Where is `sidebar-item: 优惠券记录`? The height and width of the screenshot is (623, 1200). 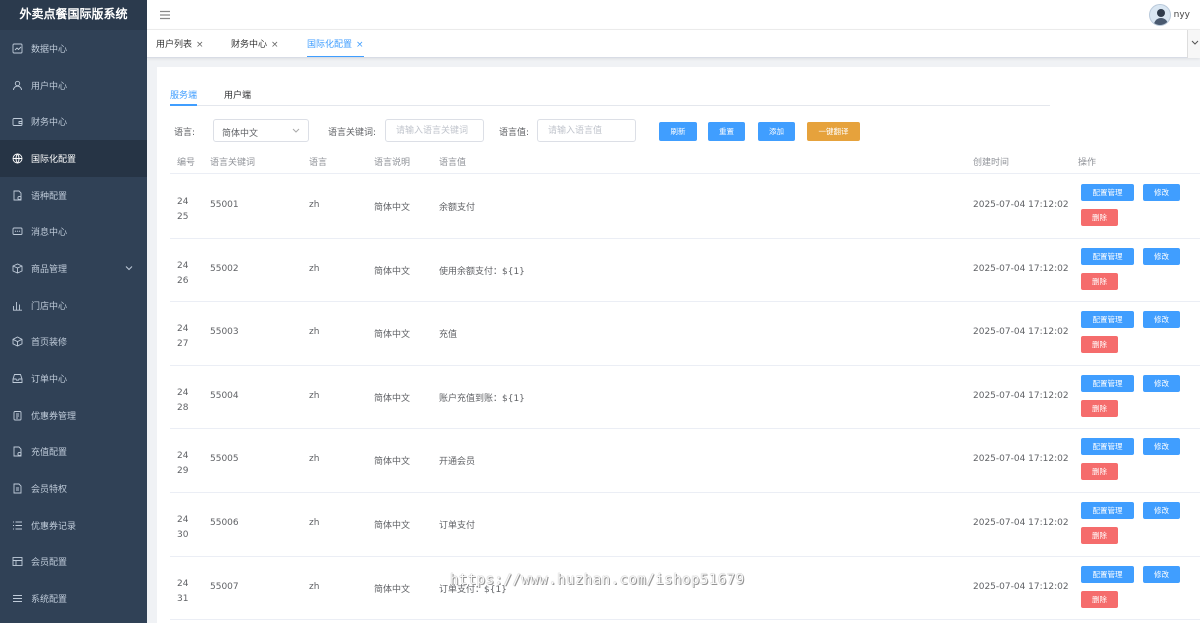
sidebar-item: 优惠券记录 is located at coordinates (73, 525).